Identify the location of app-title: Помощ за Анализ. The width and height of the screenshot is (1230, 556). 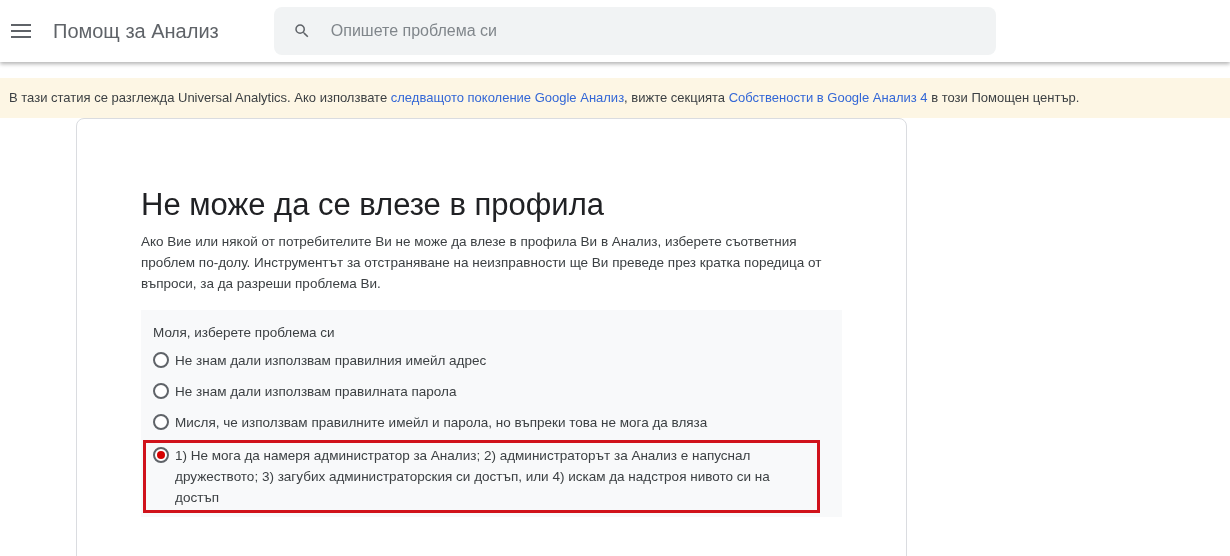
(136, 31).